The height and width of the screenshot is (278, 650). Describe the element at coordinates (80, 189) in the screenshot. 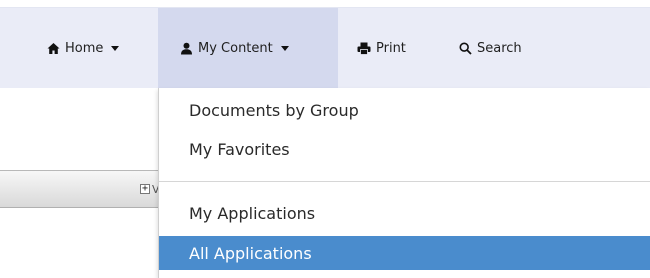

I see `panel-toolbar` at that location.